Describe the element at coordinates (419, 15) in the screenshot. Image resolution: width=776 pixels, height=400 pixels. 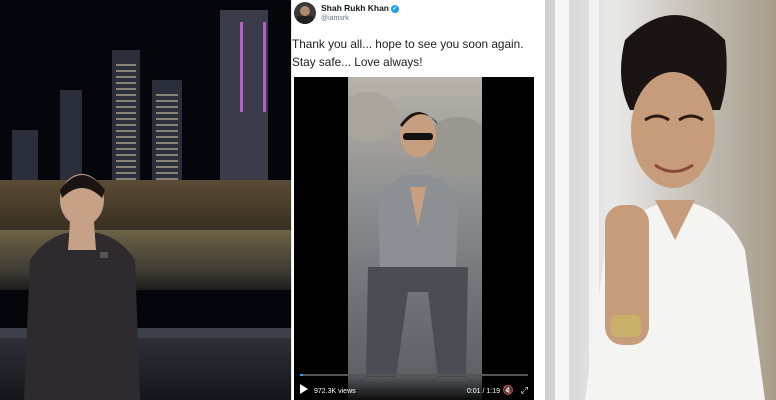
I see `tweet-header: Shah Rukh Khan ✓ @iamsrk` at that location.